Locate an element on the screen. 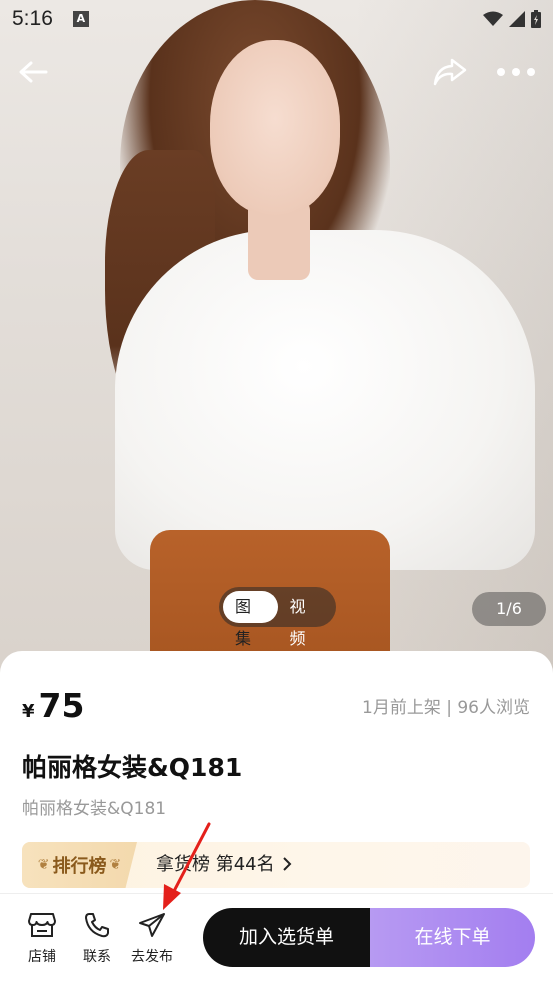 Image resolution: width=553 pixels, height=984 pixels. laurel-right-icon: ❦ is located at coordinates (115, 865).